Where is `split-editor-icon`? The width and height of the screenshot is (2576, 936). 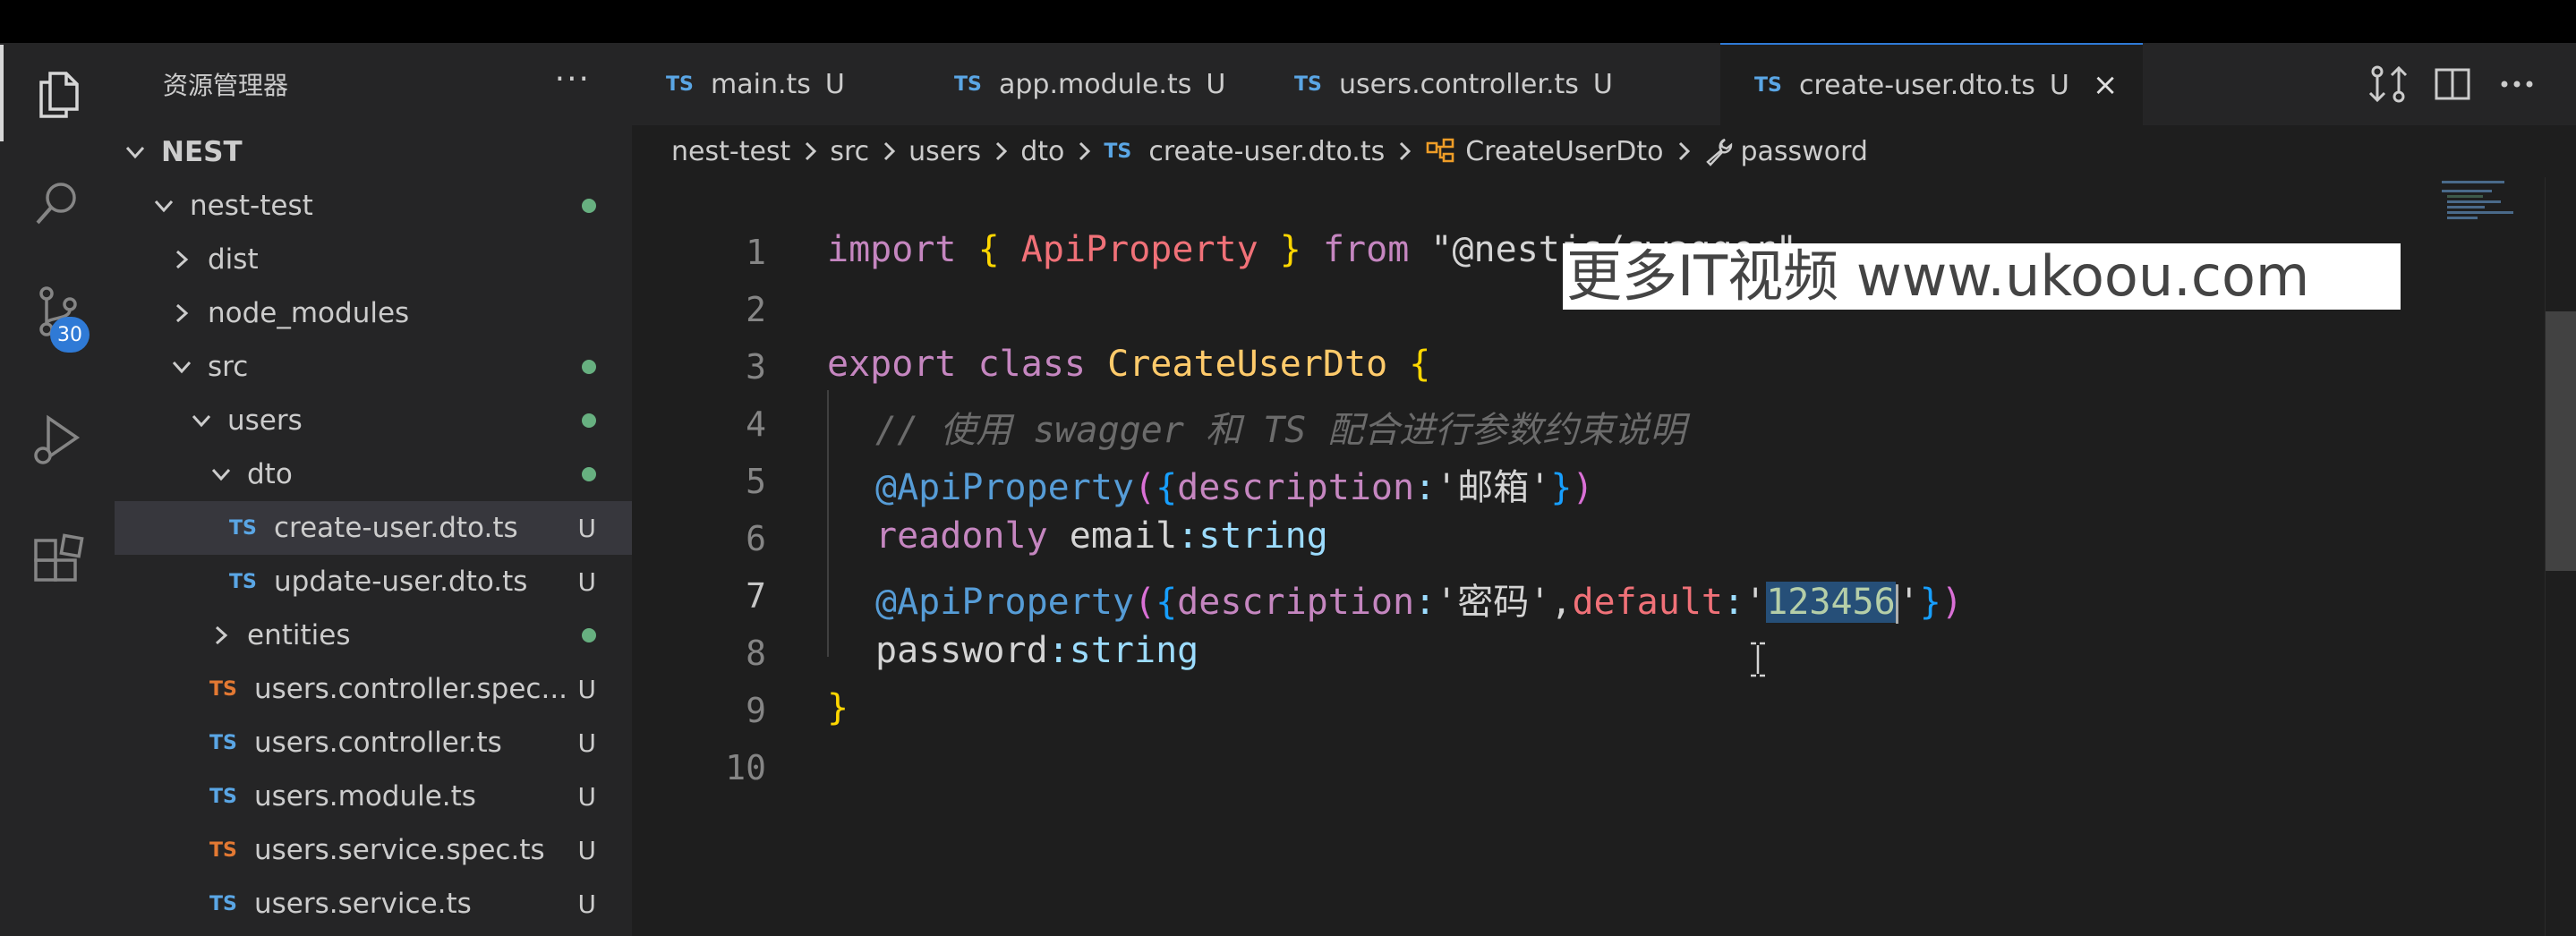
split-editor-icon is located at coordinates (2452, 84).